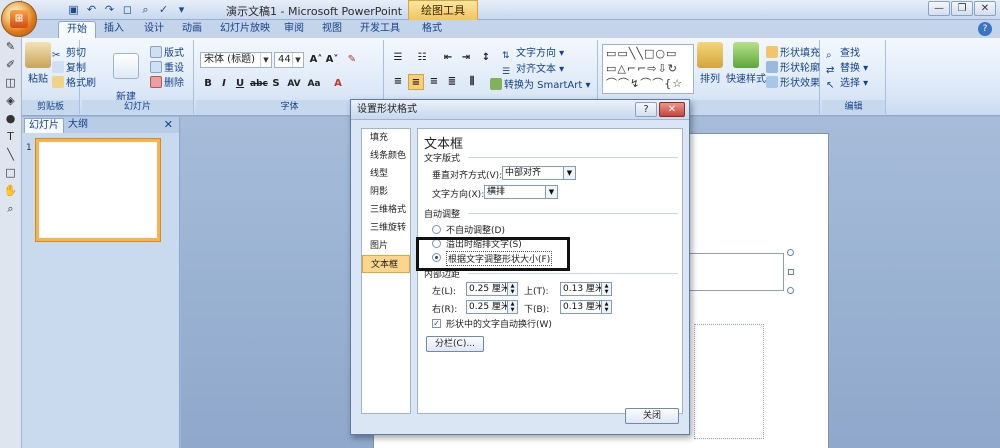 The width and height of the screenshot is (1000, 448). What do you see at coordinates (793, 81) in the screenshot?
I see `shape-effects-button: 形状效果` at bounding box center [793, 81].